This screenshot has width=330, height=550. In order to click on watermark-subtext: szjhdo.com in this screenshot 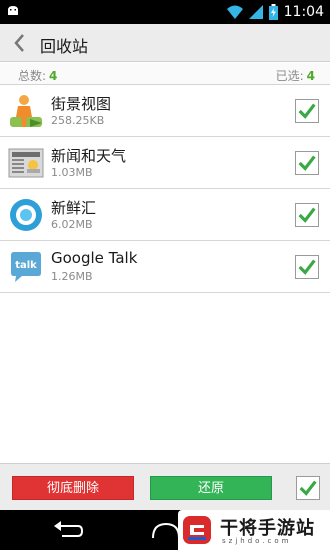, I will do `click(257, 541)`.